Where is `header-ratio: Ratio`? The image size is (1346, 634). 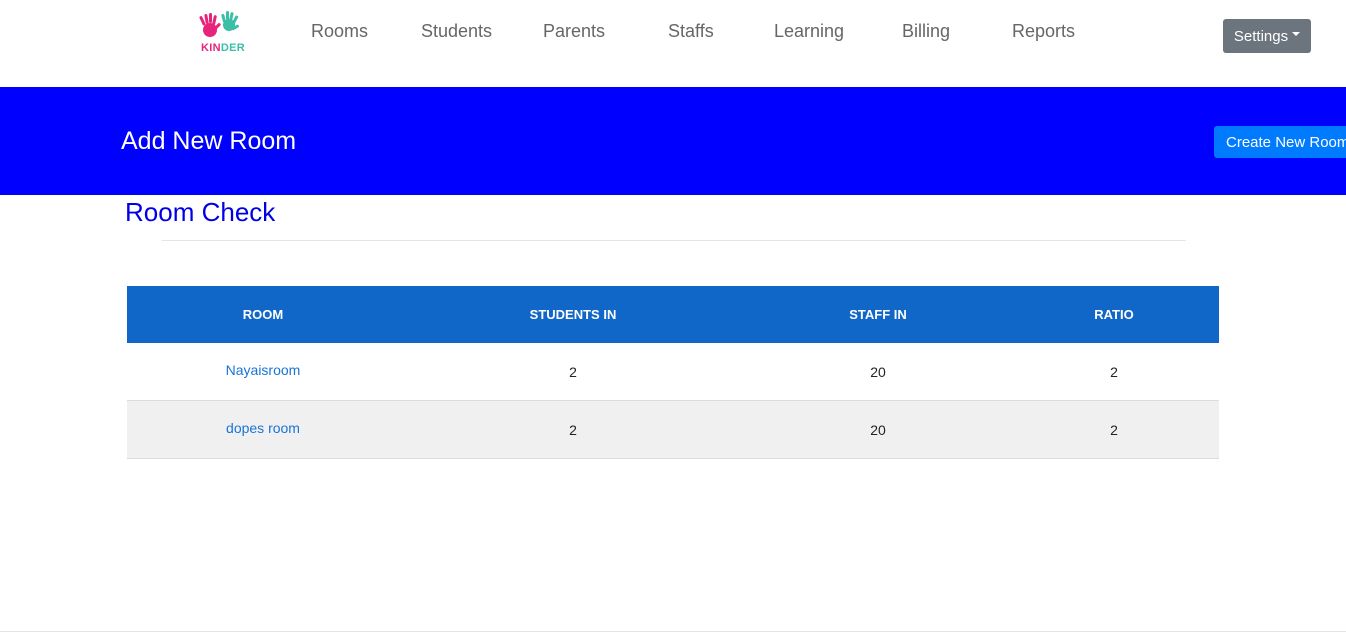
header-ratio: Ratio is located at coordinates (1114, 314).